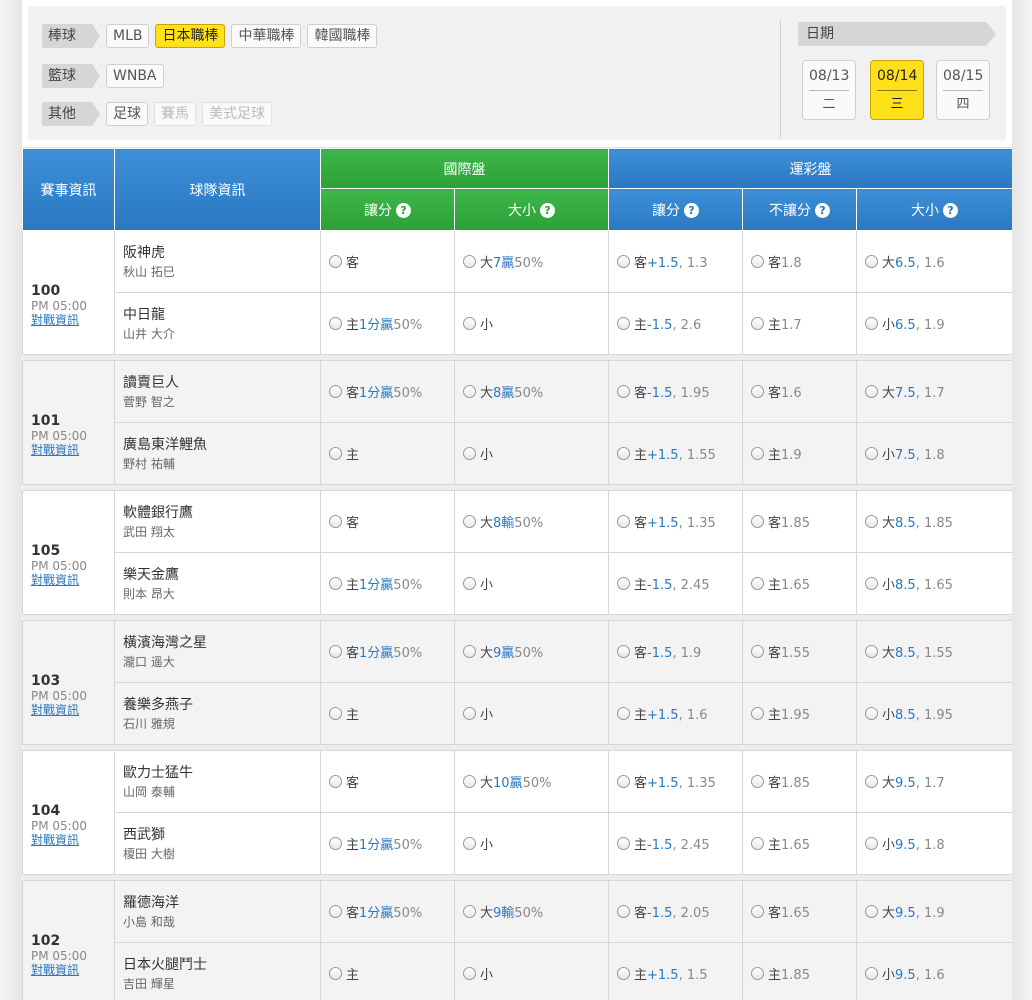 The image size is (1032, 1000). Describe the element at coordinates (531, 651) in the screenshot. I see `bet-option: 大9贏50%` at that location.